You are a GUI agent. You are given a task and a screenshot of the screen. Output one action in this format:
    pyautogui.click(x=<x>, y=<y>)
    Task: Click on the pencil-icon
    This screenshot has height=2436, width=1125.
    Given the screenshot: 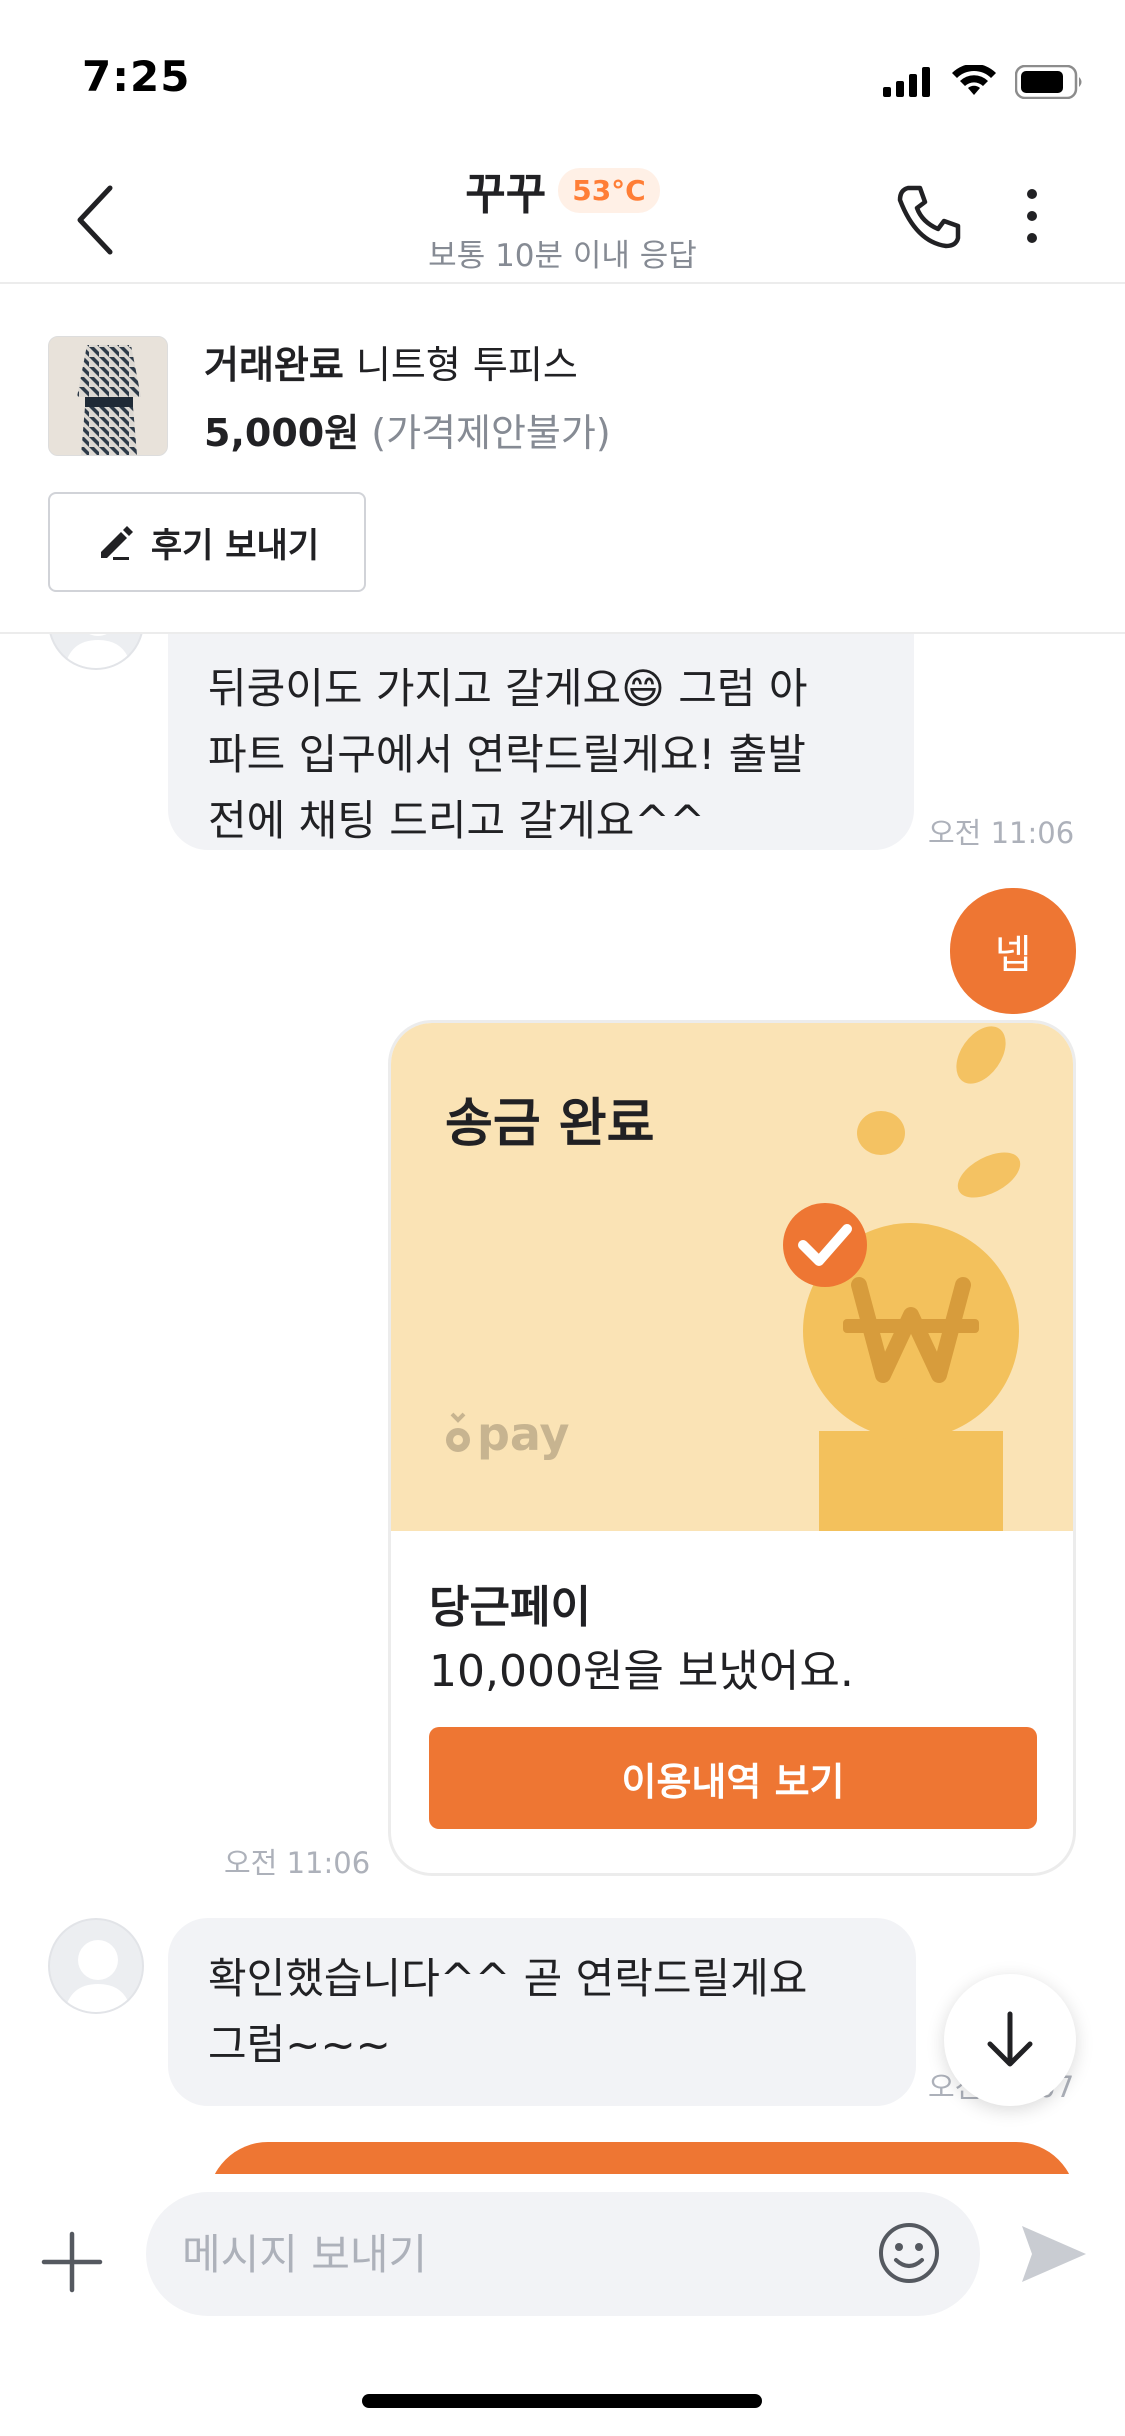 What is the action you would take?
    pyautogui.click(x=116, y=543)
    